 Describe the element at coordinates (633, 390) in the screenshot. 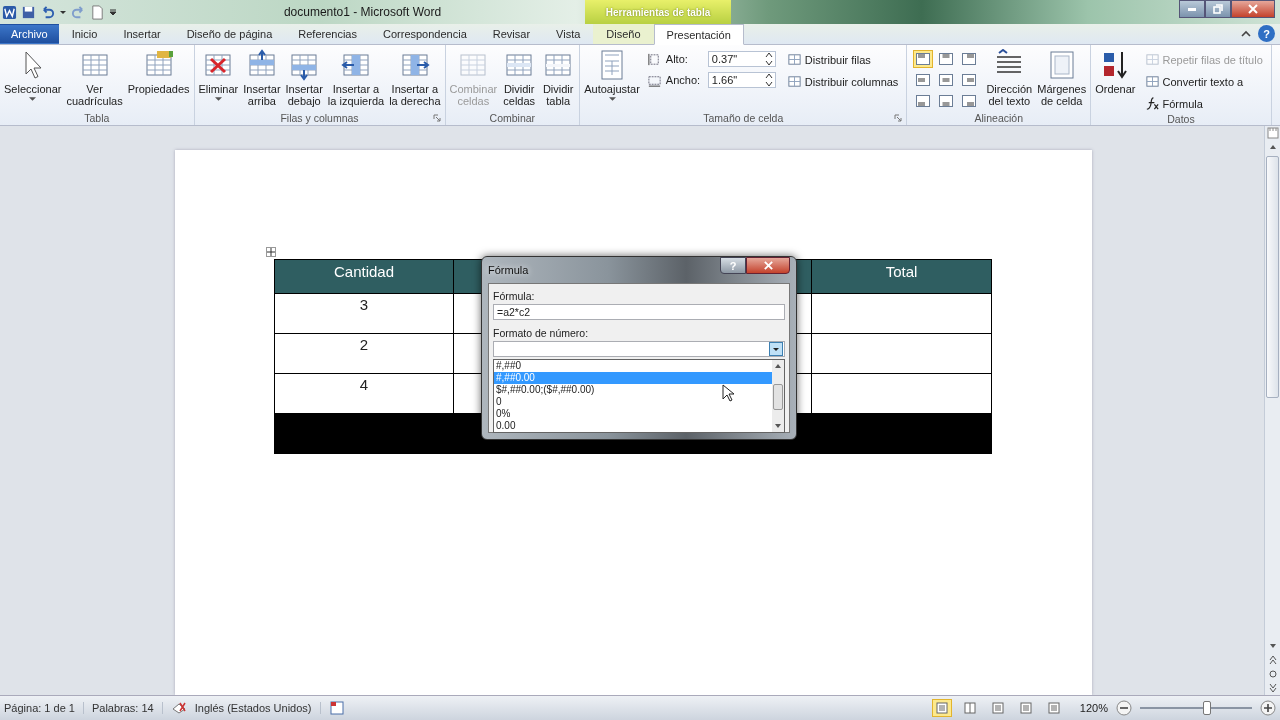

I see `list-option: $#,##0.00;($#,##0.00)` at that location.